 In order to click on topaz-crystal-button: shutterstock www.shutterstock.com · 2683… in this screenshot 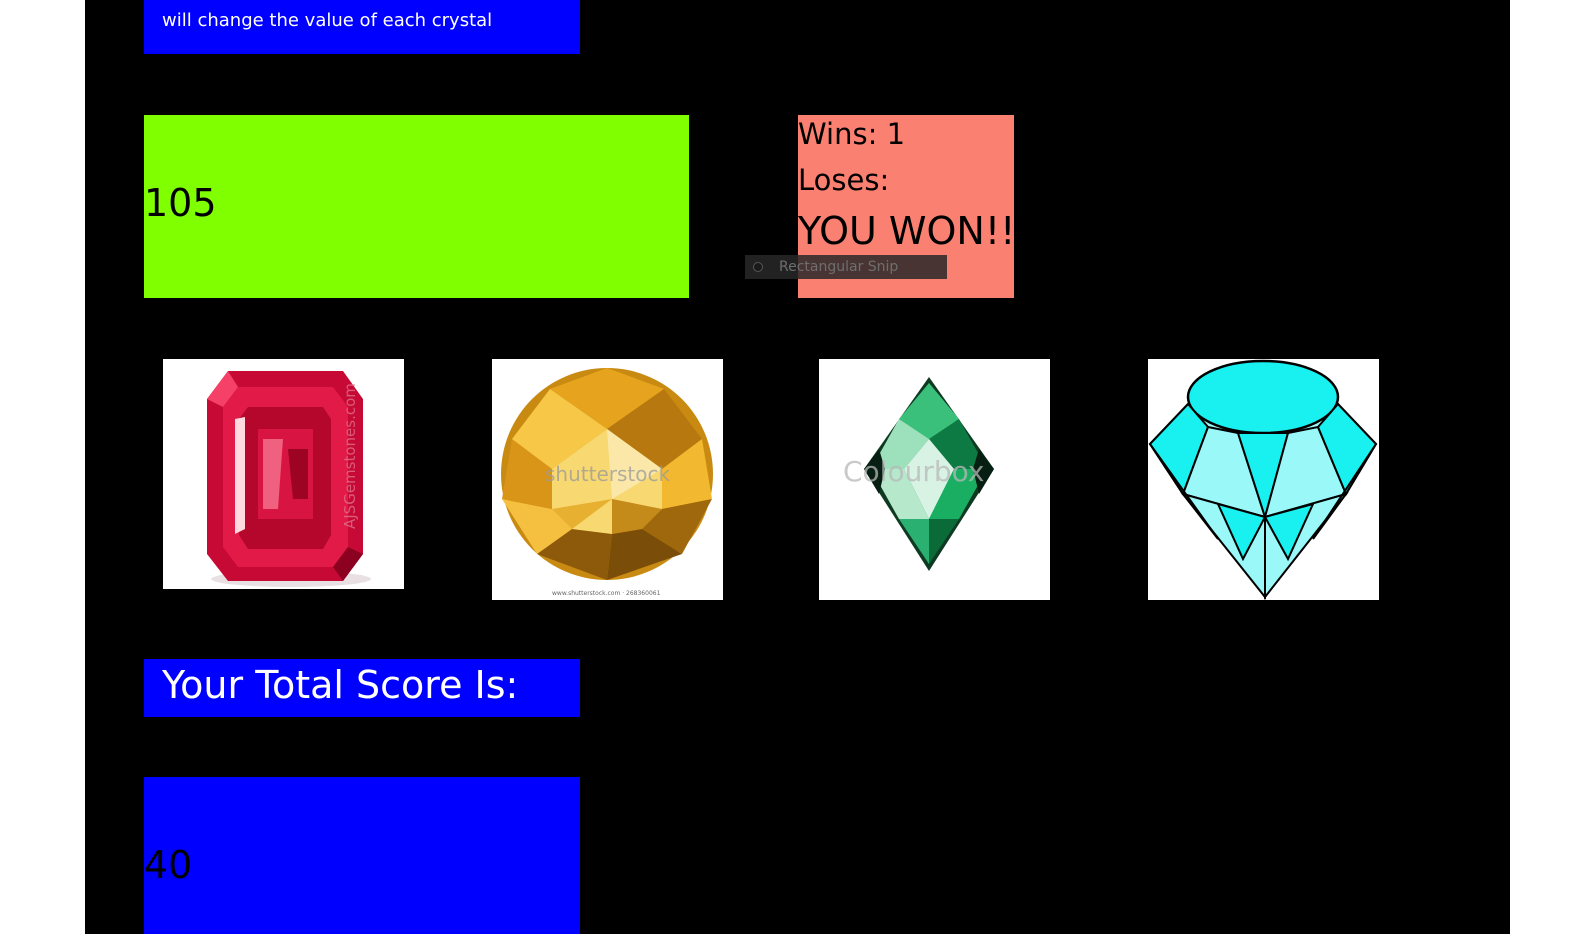, I will do `click(607, 479)`.